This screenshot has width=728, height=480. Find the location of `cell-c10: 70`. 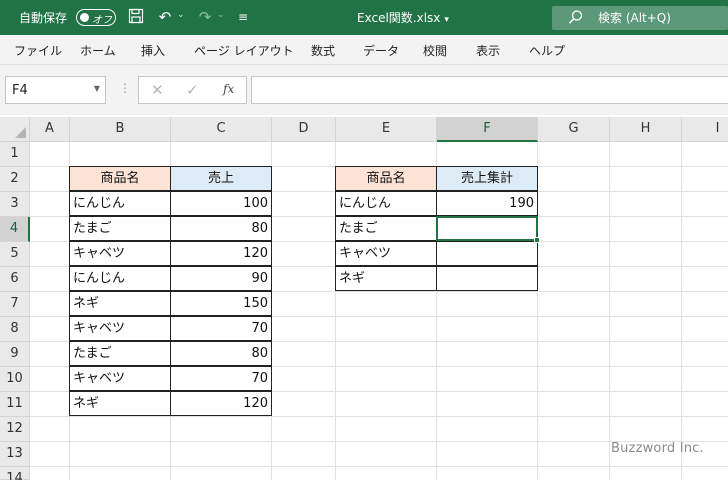

cell-c10: 70 is located at coordinates (221, 378).